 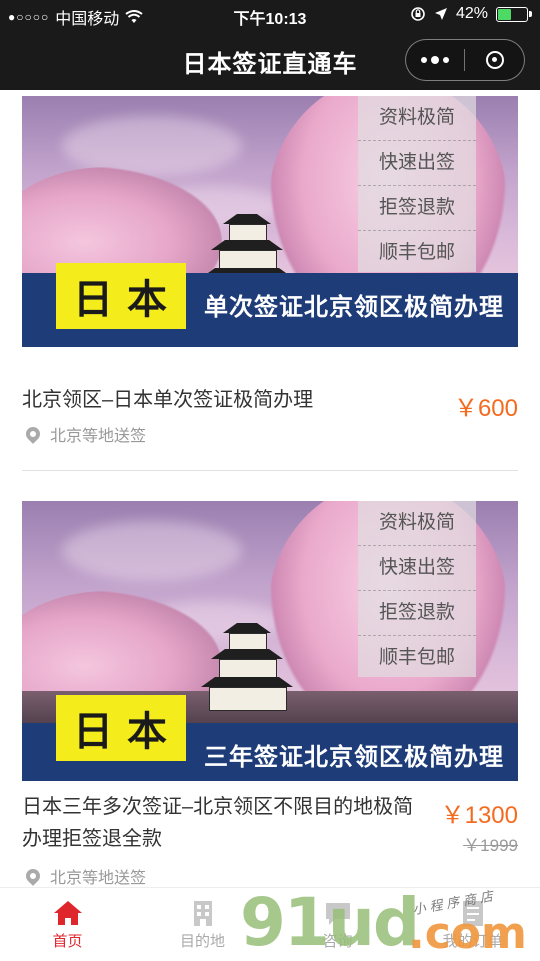 What do you see at coordinates (472, 941) in the screenshot?
I see `tab-label: 我的订单` at bounding box center [472, 941].